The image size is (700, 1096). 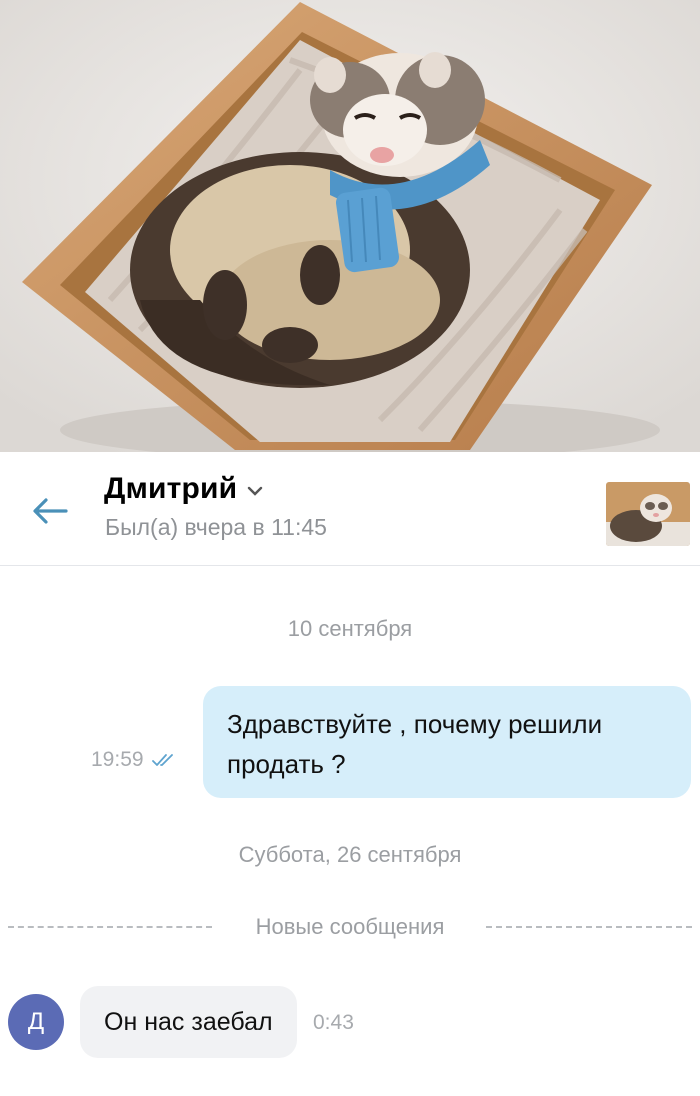 I want to click on outgoing-message-meta: 19:59, so click(x=134, y=760).